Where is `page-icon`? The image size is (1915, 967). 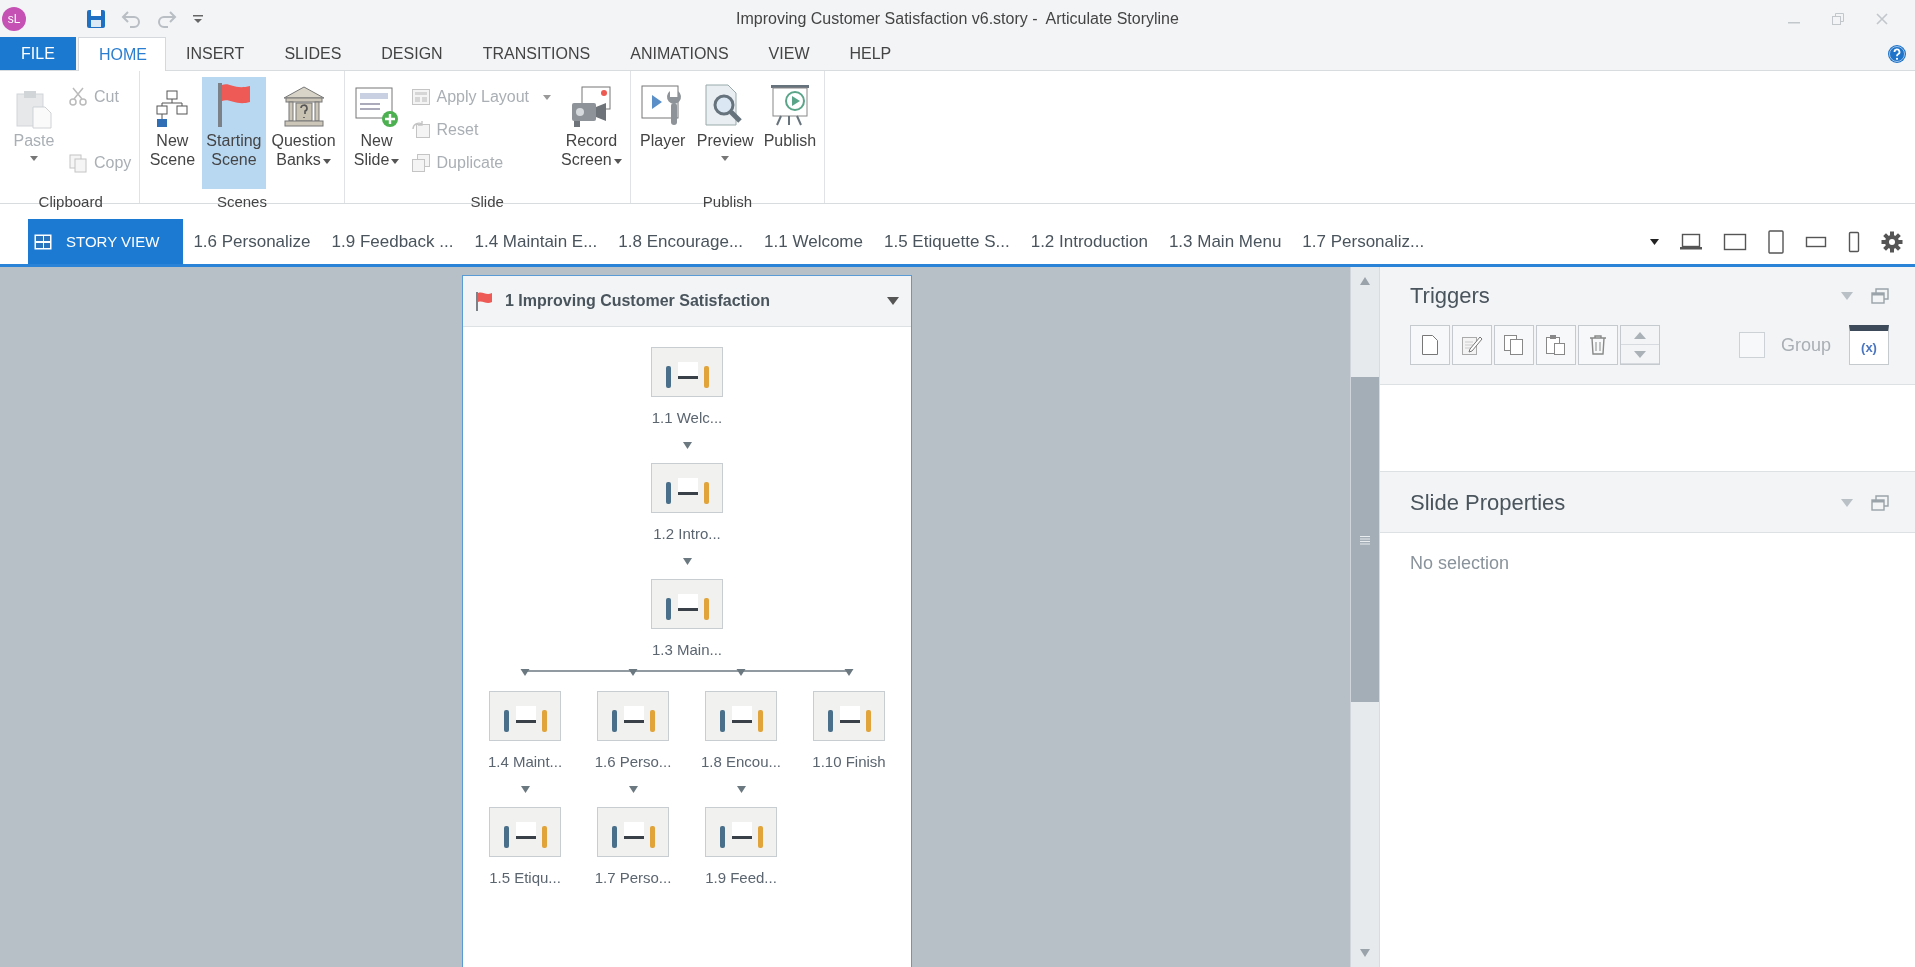
page-icon is located at coordinates (1430, 345).